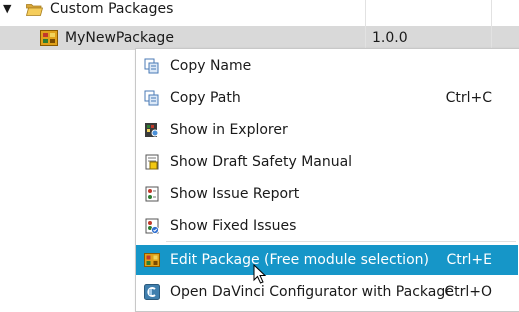 The height and width of the screenshot is (312, 519). Describe the element at coordinates (152, 260) in the screenshot. I see `edit-package-icon` at that location.